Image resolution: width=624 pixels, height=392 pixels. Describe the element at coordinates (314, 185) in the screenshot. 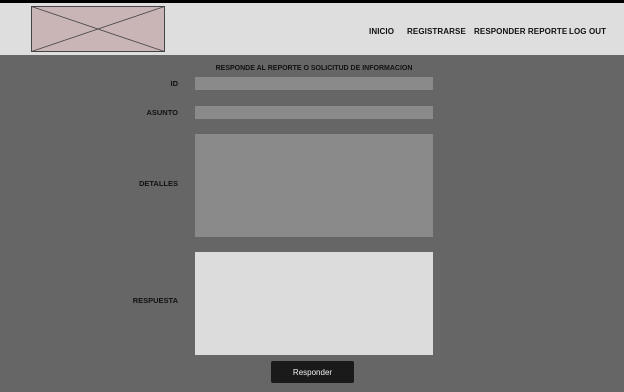

I see `detalles-field` at that location.